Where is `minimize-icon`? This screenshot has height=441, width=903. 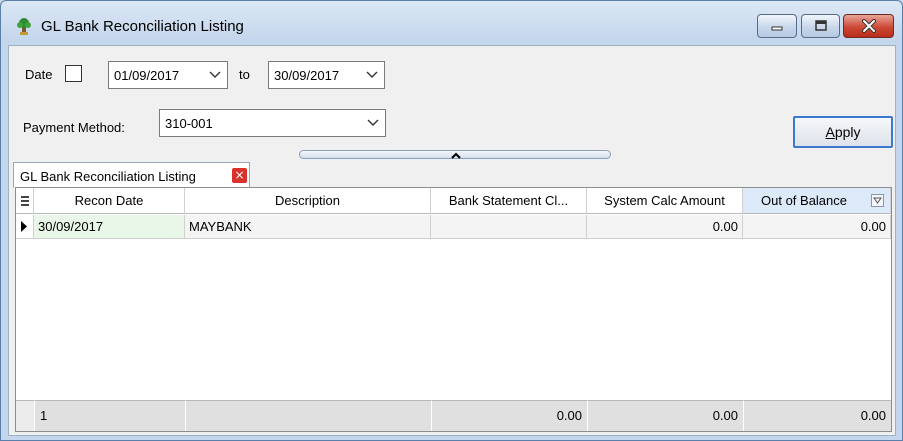
minimize-icon is located at coordinates (777, 28).